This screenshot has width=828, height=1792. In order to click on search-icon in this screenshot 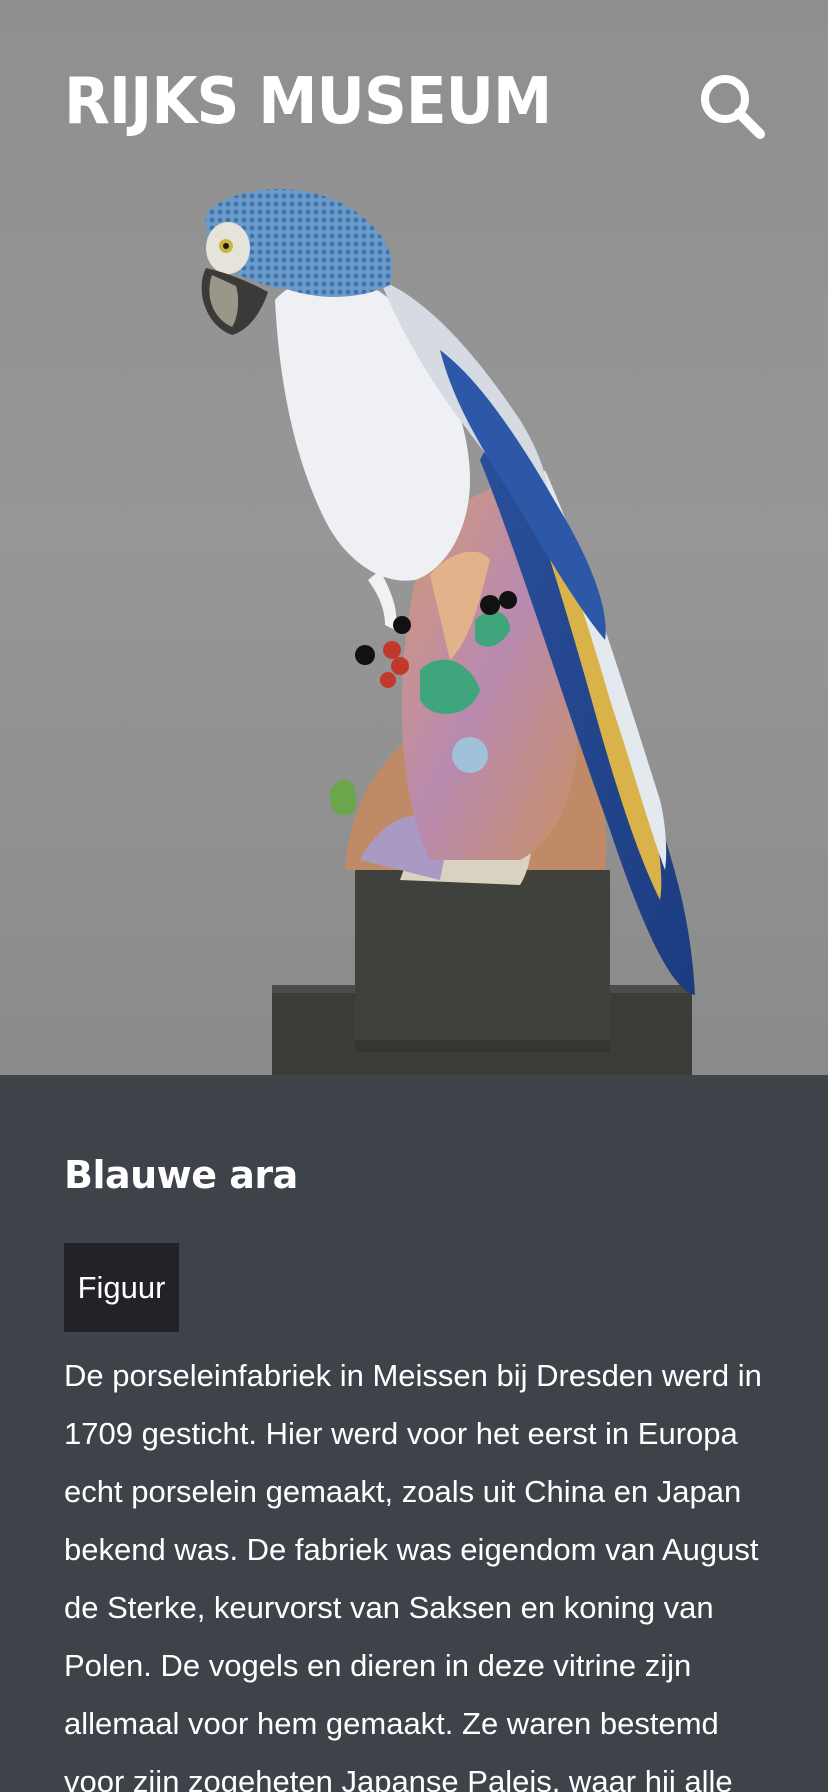, I will do `click(733, 107)`.